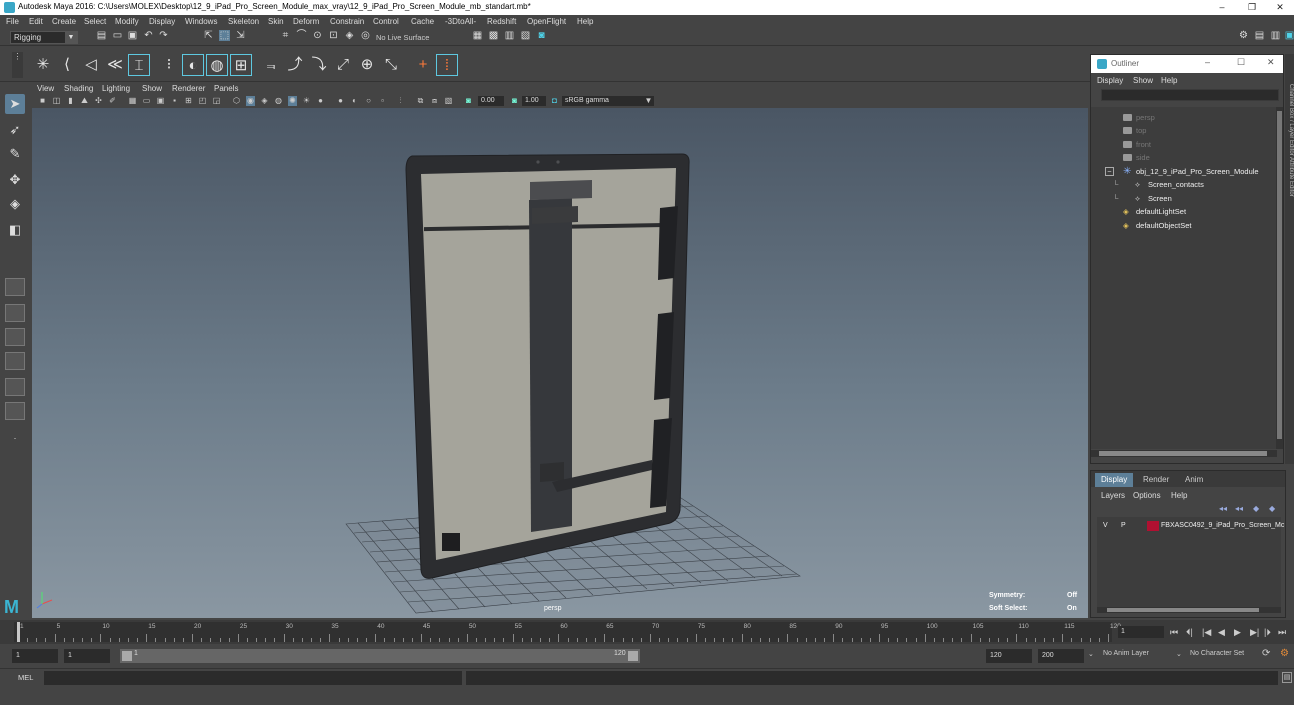  I want to click on rotate-tool-icon: ◈, so click(15, 204).